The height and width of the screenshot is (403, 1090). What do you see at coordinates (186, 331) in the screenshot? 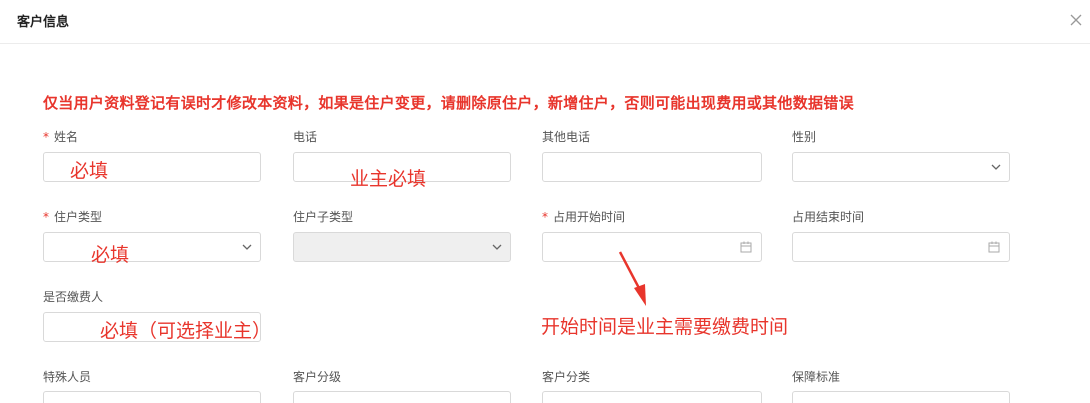
I see `payer-annotation: 必填（可选择业主）` at bounding box center [186, 331].